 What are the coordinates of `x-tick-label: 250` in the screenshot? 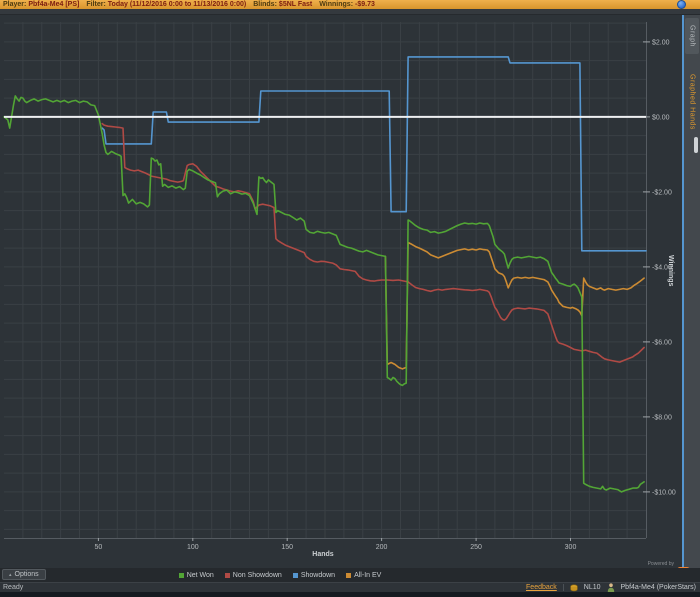 It's located at (476, 547).